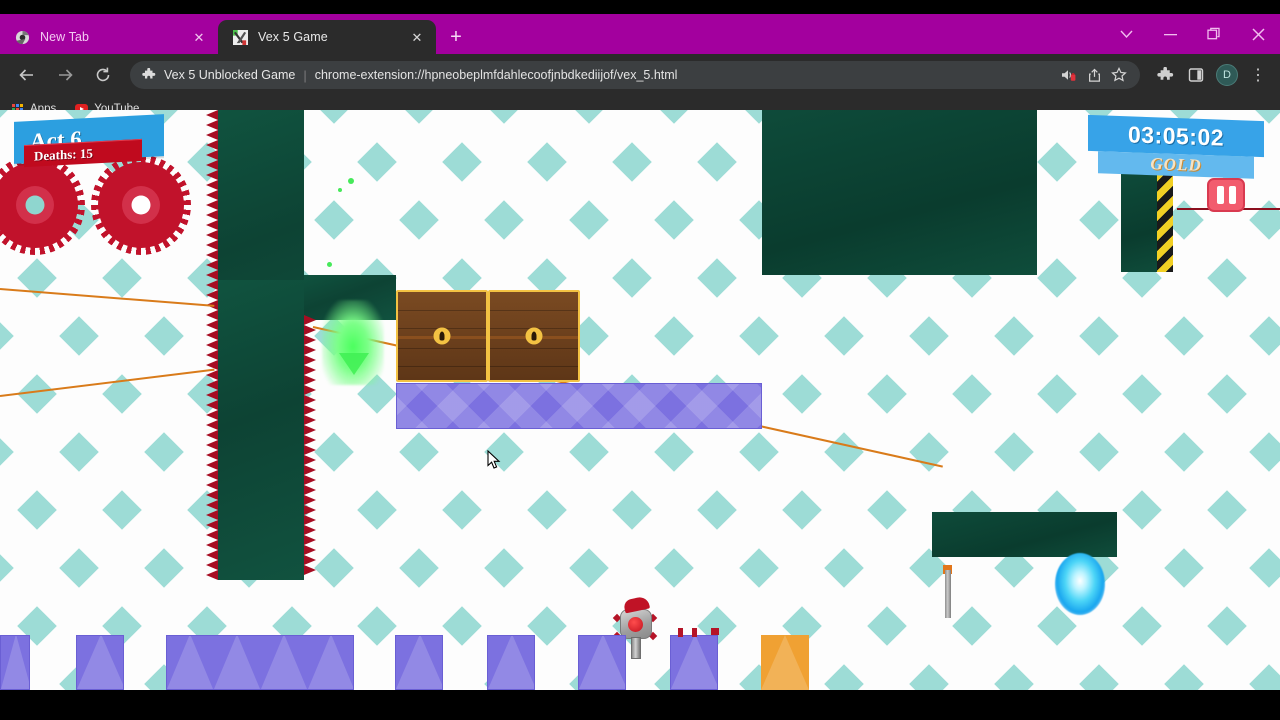  I want to click on minimize-icon, so click(1170, 34).